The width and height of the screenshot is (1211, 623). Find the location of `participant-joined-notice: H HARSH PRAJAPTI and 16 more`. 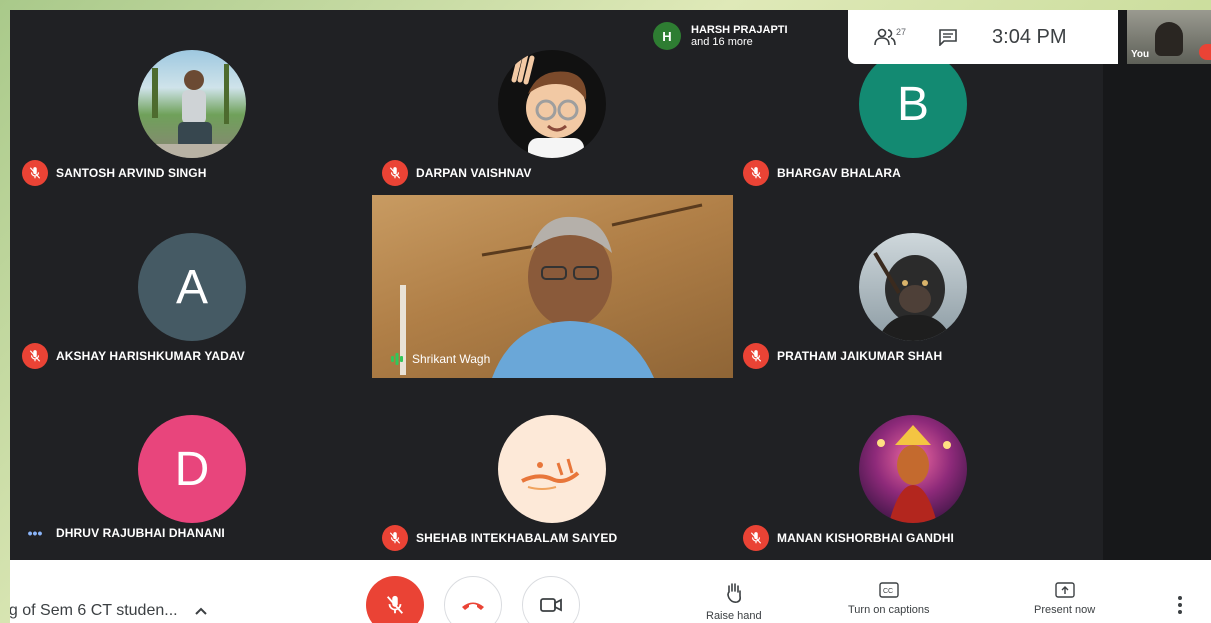

participant-joined-notice: H HARSH PRAJAPTI and 16 more is located at coordinates (747, 36).